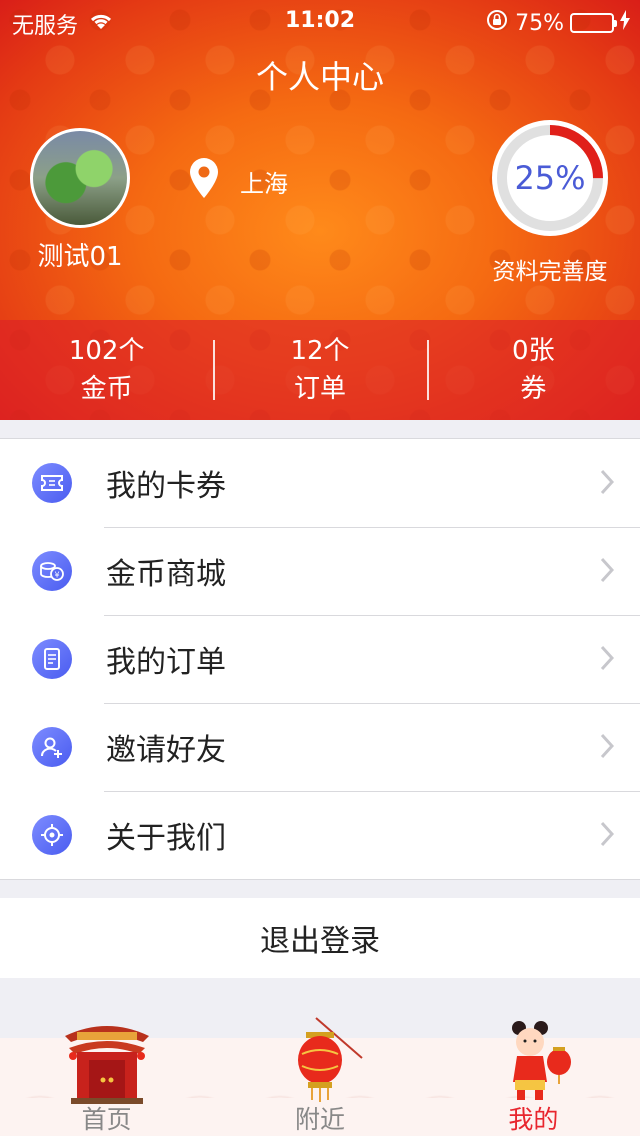  I want to click on username: 测试01, so click(80, 257).